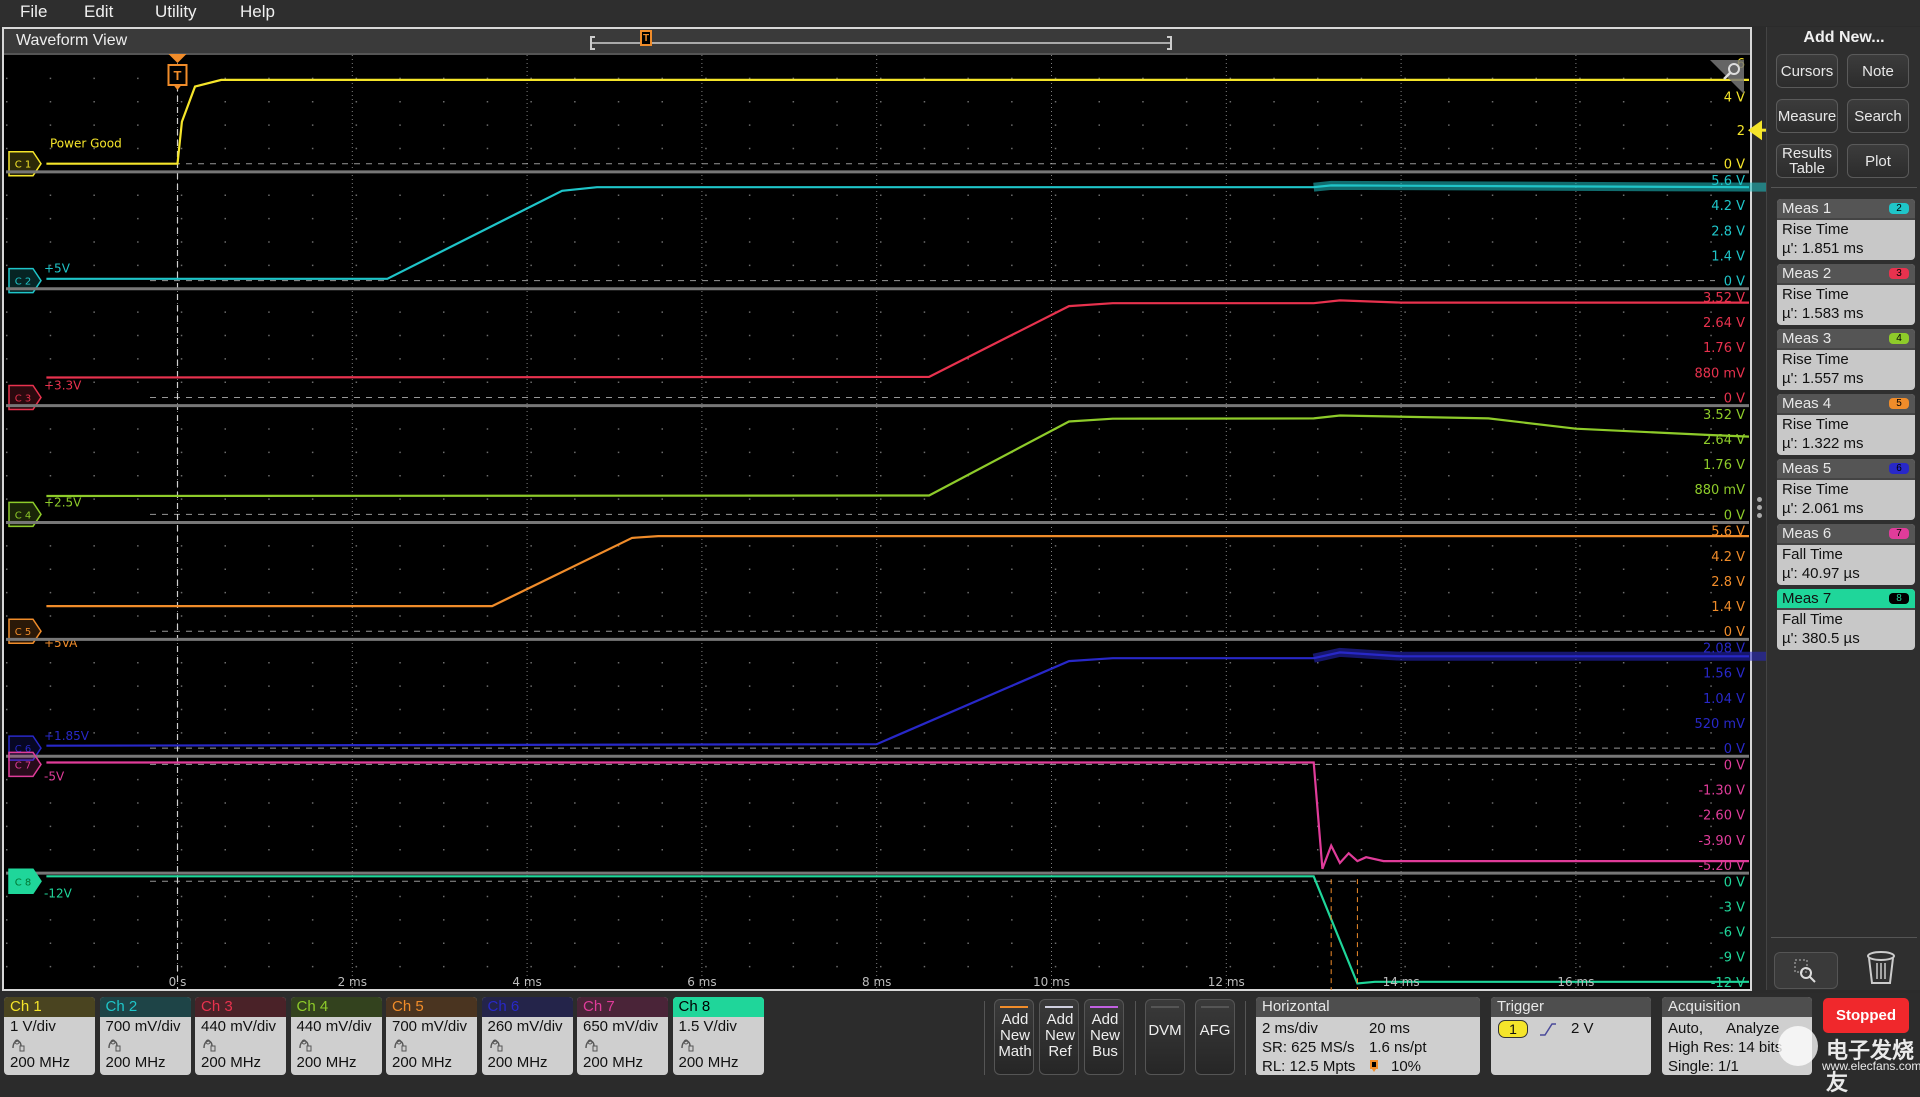 The width and height of the screenshot is (1920, 1097). Describe the element at coordinates (1866, 1015) in the screenshot. I see `run-stop-button: Stopped` at that location.